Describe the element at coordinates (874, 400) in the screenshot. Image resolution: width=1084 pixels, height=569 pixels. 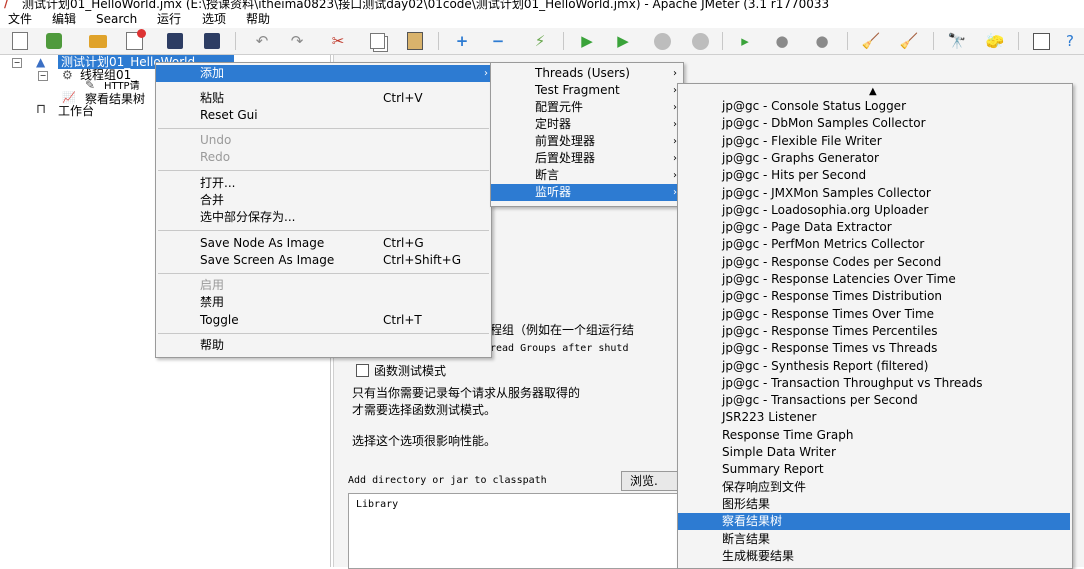
I see `listener-item: jp@gc - Transactions per Second` at that location.